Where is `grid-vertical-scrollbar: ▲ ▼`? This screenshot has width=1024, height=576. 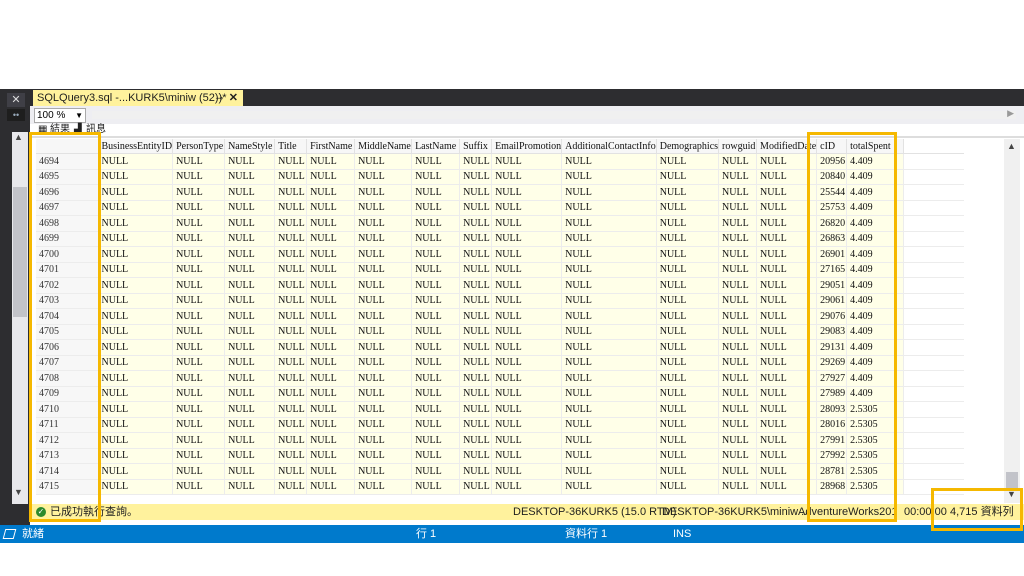
grid-vertical-scrollbar: ▲ ▼ is located at coordinates (1012, 321).